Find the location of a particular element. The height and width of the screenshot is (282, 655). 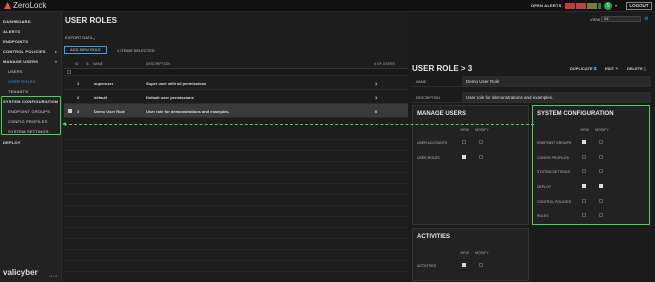

view-column-header: VIEW is located at coordinates (464, 253).